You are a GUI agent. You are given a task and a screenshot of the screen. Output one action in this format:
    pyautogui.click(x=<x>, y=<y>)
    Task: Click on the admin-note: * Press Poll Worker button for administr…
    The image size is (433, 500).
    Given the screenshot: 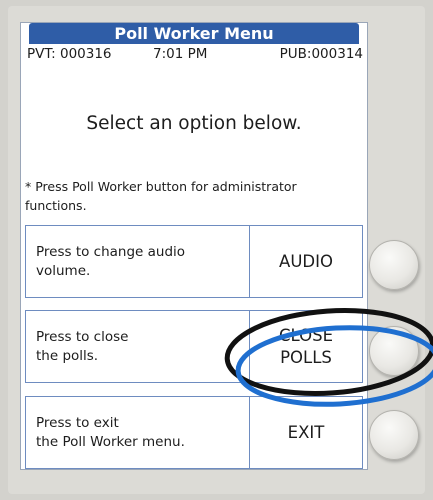 What is the action you would take?
    pyautogui.click(x=161, y=196)
    